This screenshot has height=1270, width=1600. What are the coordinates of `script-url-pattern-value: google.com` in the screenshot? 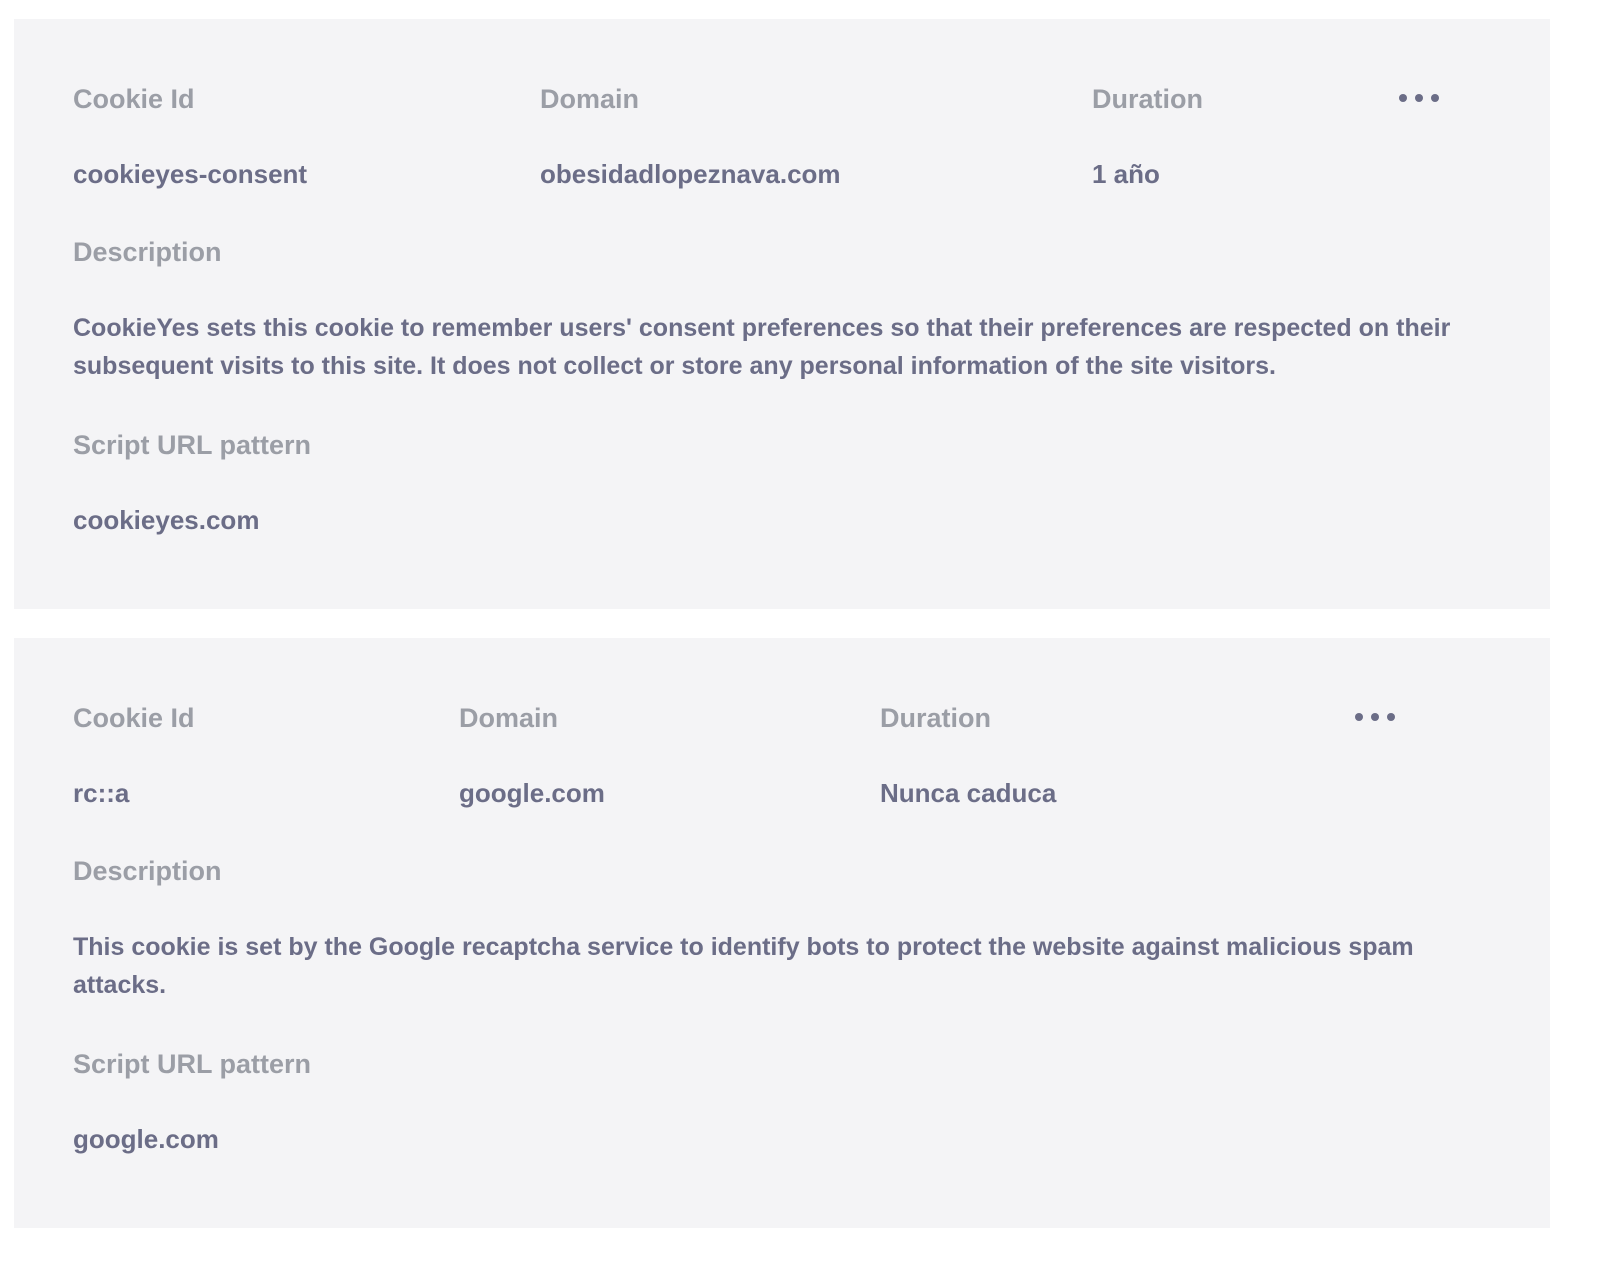 It's located at (146, 1139).